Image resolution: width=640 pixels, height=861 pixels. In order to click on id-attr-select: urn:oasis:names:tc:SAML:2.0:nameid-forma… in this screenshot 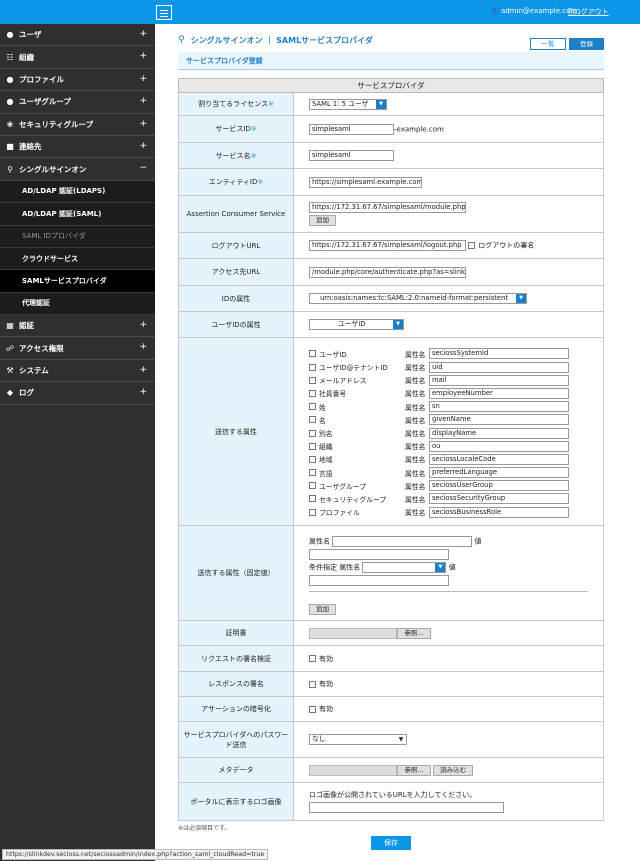, I will do `click(418, 298)`.